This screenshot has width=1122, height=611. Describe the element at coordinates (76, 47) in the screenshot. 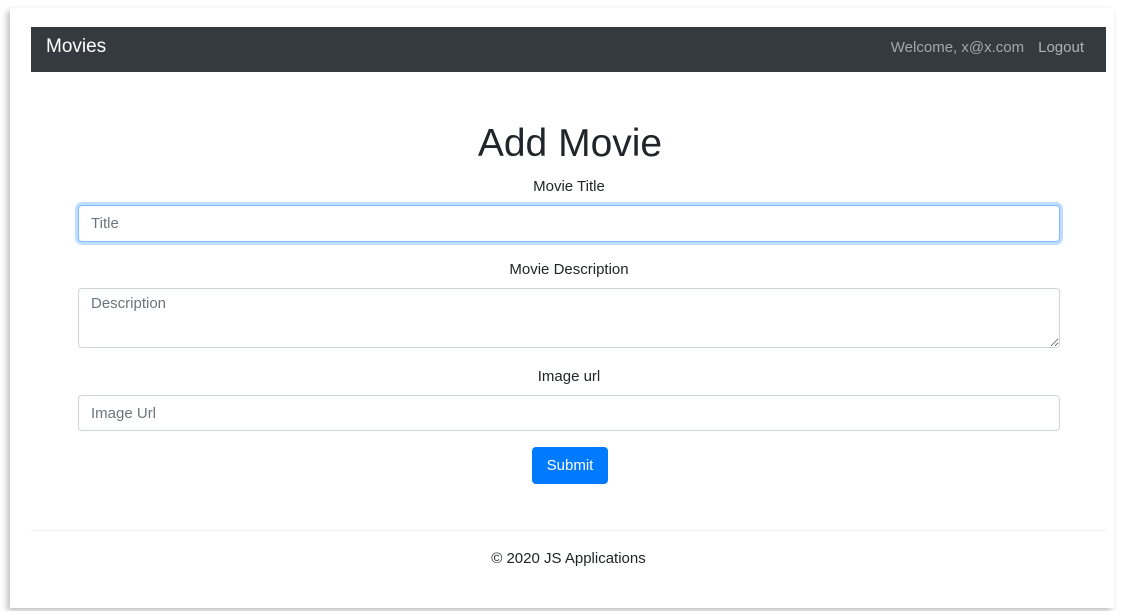

I see `brand-link: Movies` at that location.